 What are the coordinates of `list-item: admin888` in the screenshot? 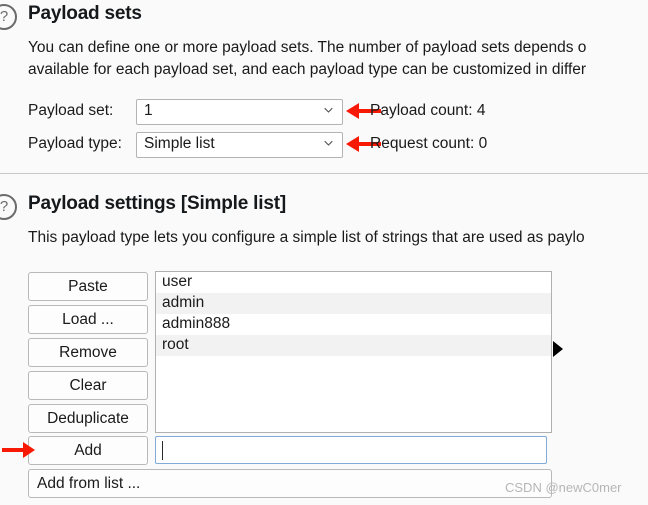 It's located at (353, 324).